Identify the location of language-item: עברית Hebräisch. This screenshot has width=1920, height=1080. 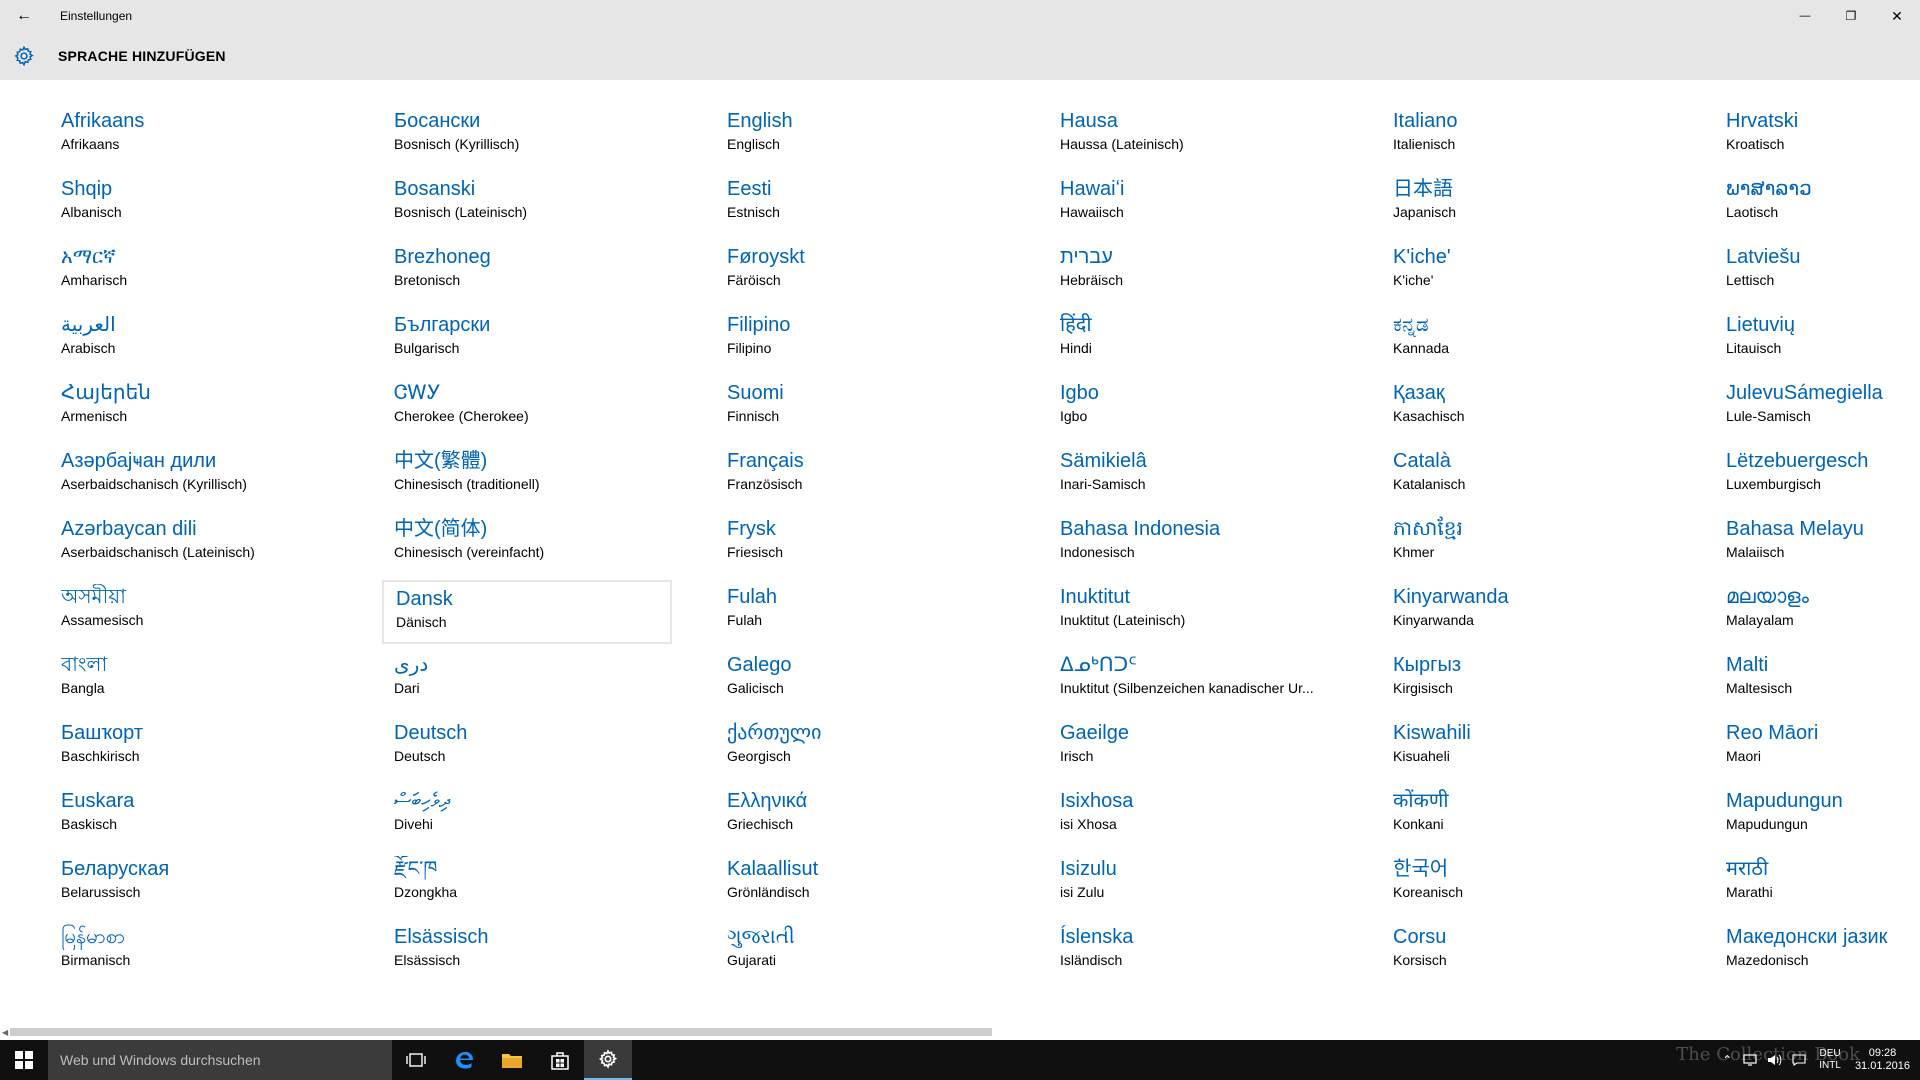
(1193, 272).